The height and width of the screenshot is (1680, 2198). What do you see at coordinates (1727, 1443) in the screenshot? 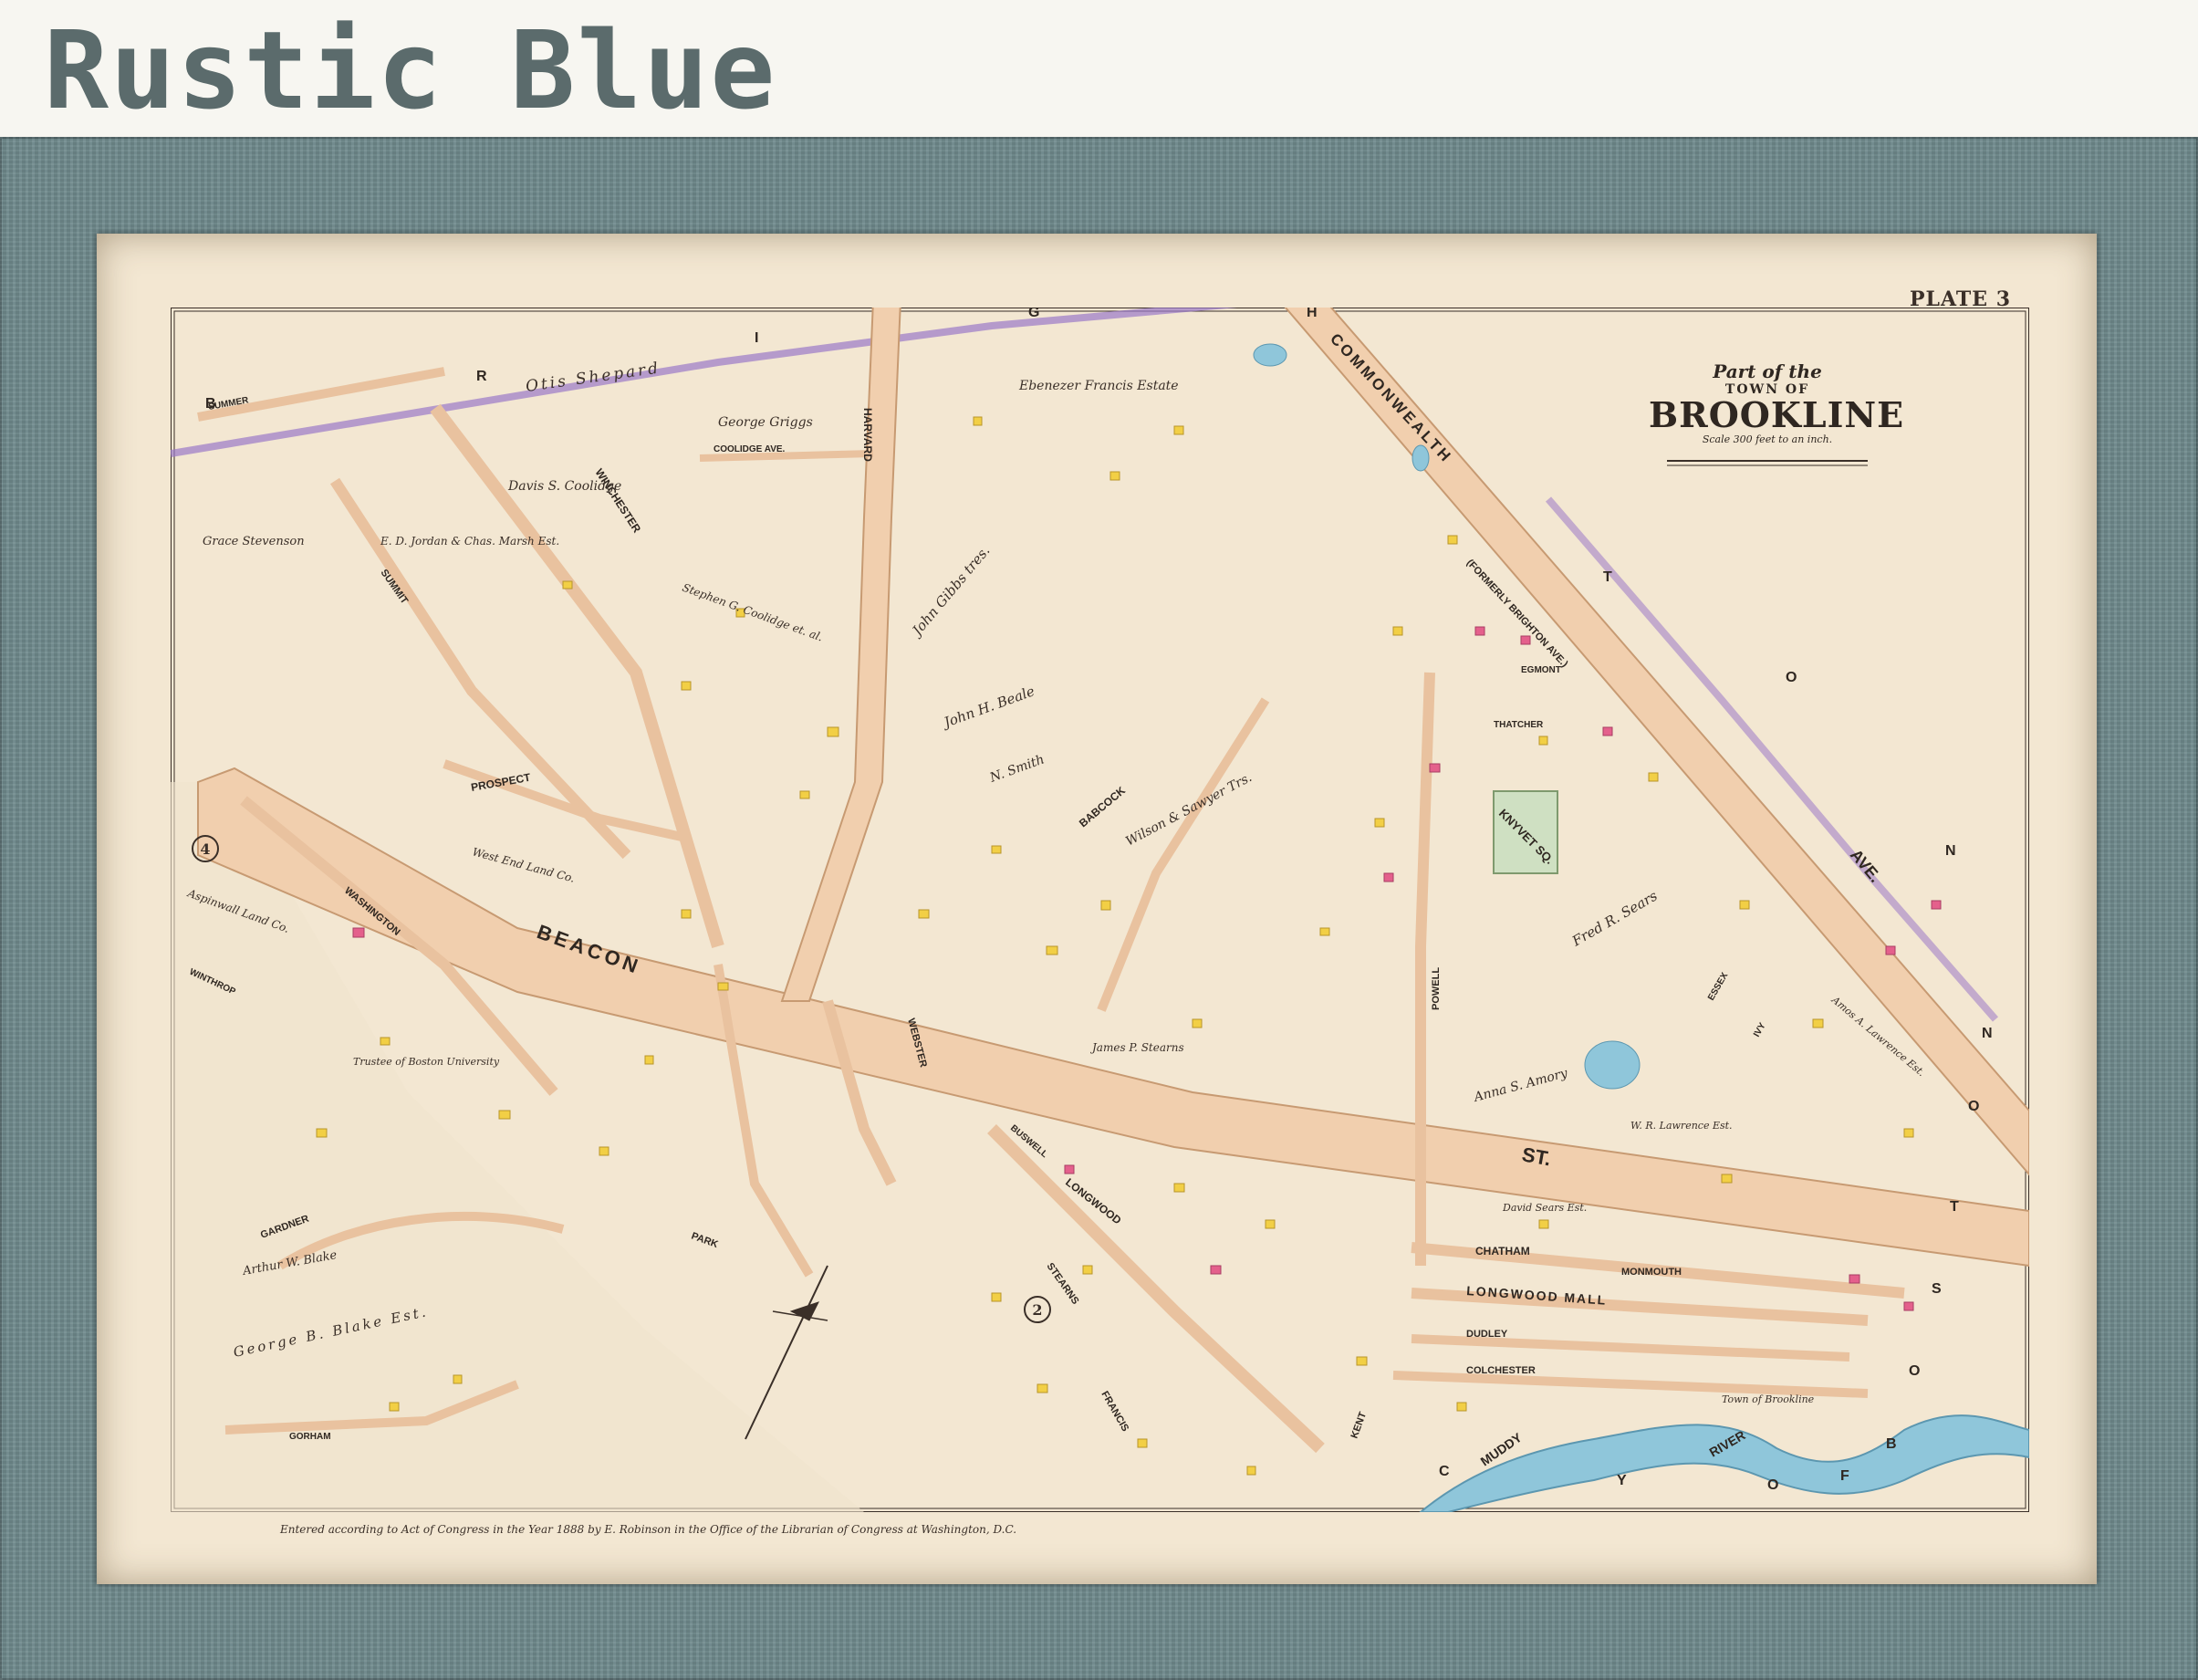
I see `label-river: RIVER` at bounding box center [1727, 1443].